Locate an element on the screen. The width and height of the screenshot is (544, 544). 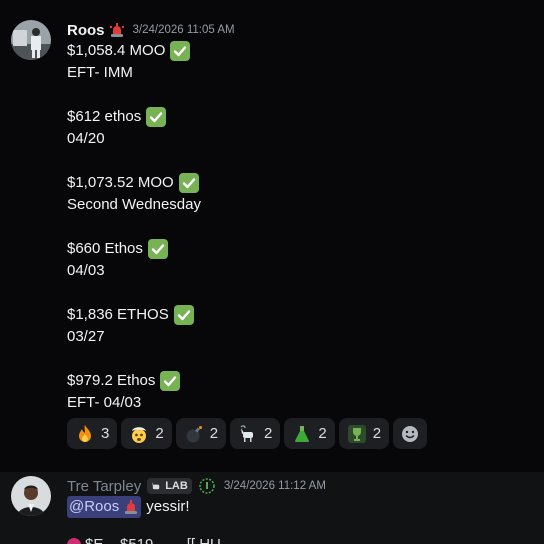
line-text: $612 ethos is located at coordinates (104, 116).